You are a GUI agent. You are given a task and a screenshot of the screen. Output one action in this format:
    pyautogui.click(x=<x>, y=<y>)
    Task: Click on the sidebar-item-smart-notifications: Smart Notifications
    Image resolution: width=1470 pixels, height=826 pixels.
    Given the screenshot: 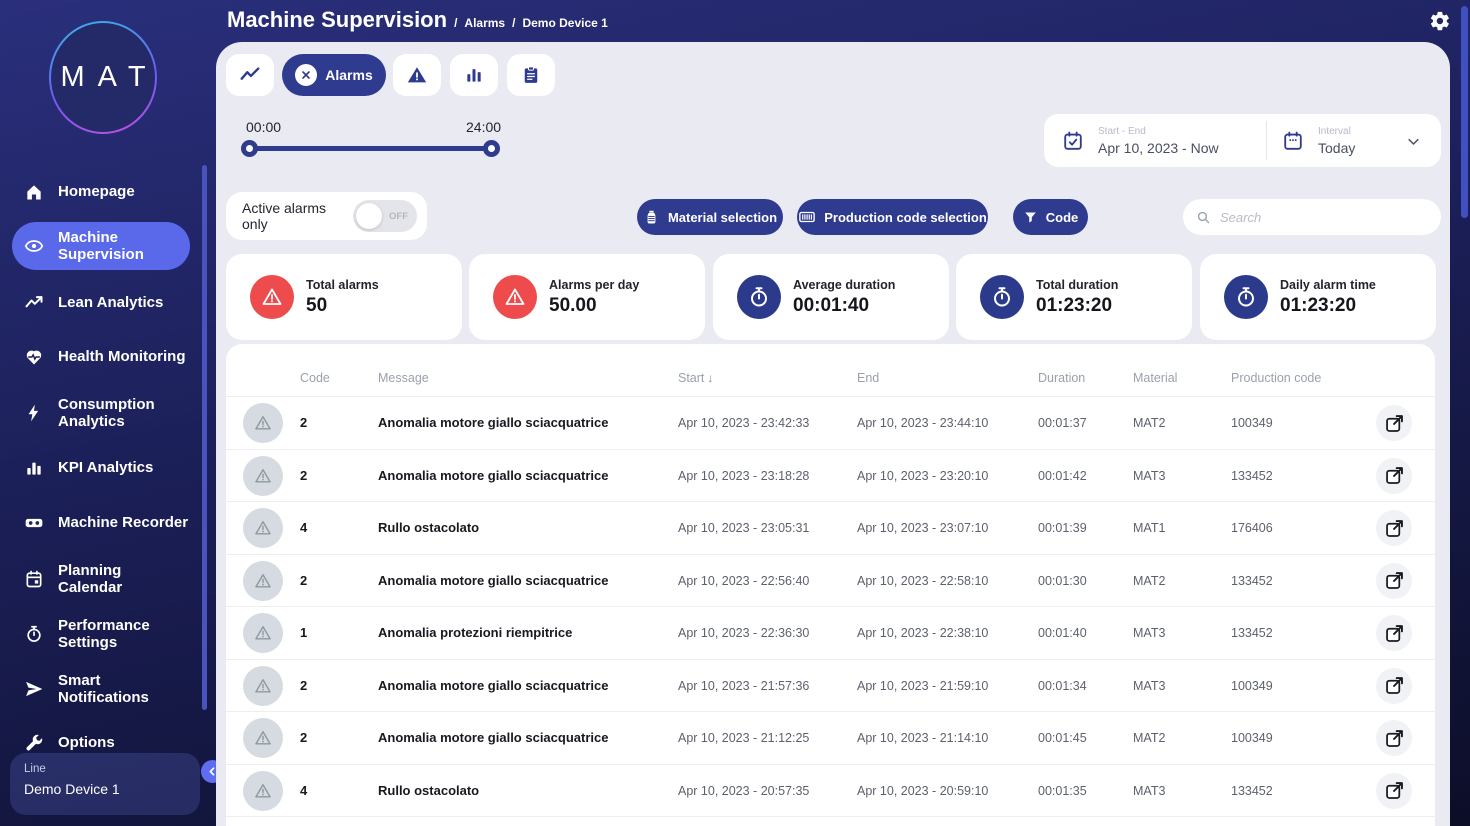 What is the action you would take?
    pyautogui.click(x=96, y=689)
    